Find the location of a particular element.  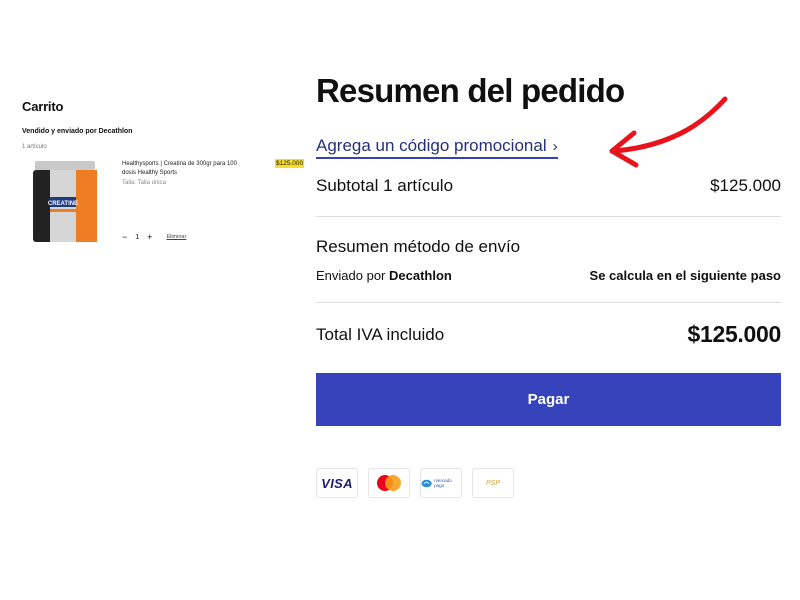

promo-code-link: Agrega un código promocional › is located at coordinates (437, 147).